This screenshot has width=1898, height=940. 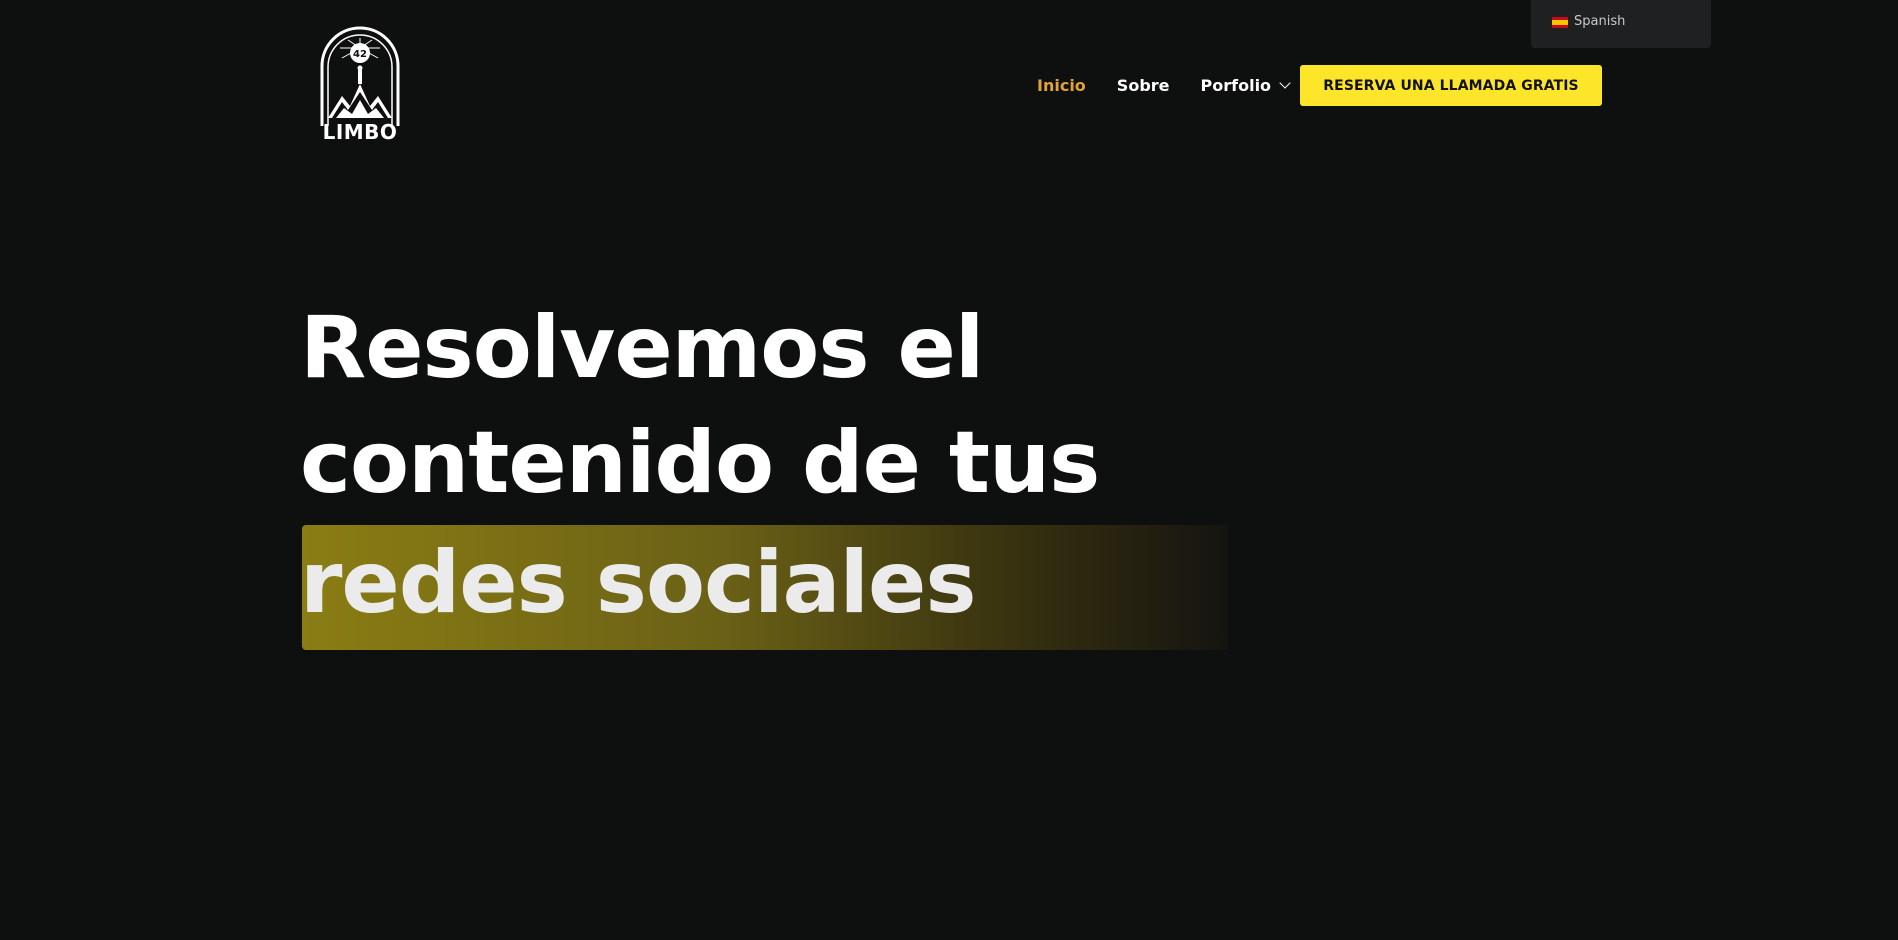 What do you see at coordinates (1236, 85) in the screenshot?
I see `nav-item-porfolio-label: Porfolio` at bounding box center [1236, 85].